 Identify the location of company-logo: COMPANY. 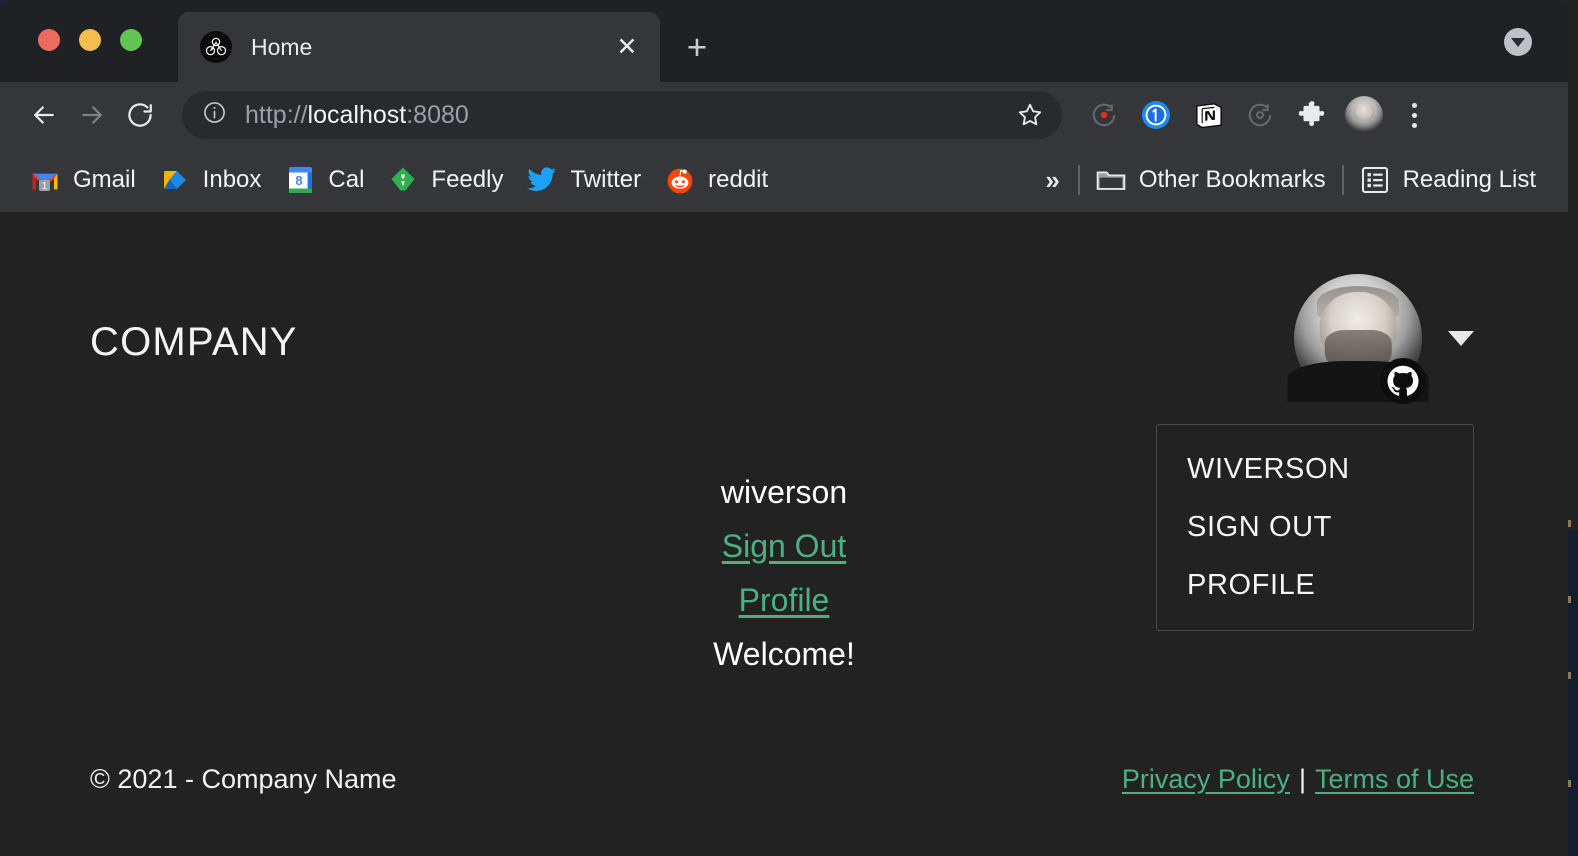
(194, 342).